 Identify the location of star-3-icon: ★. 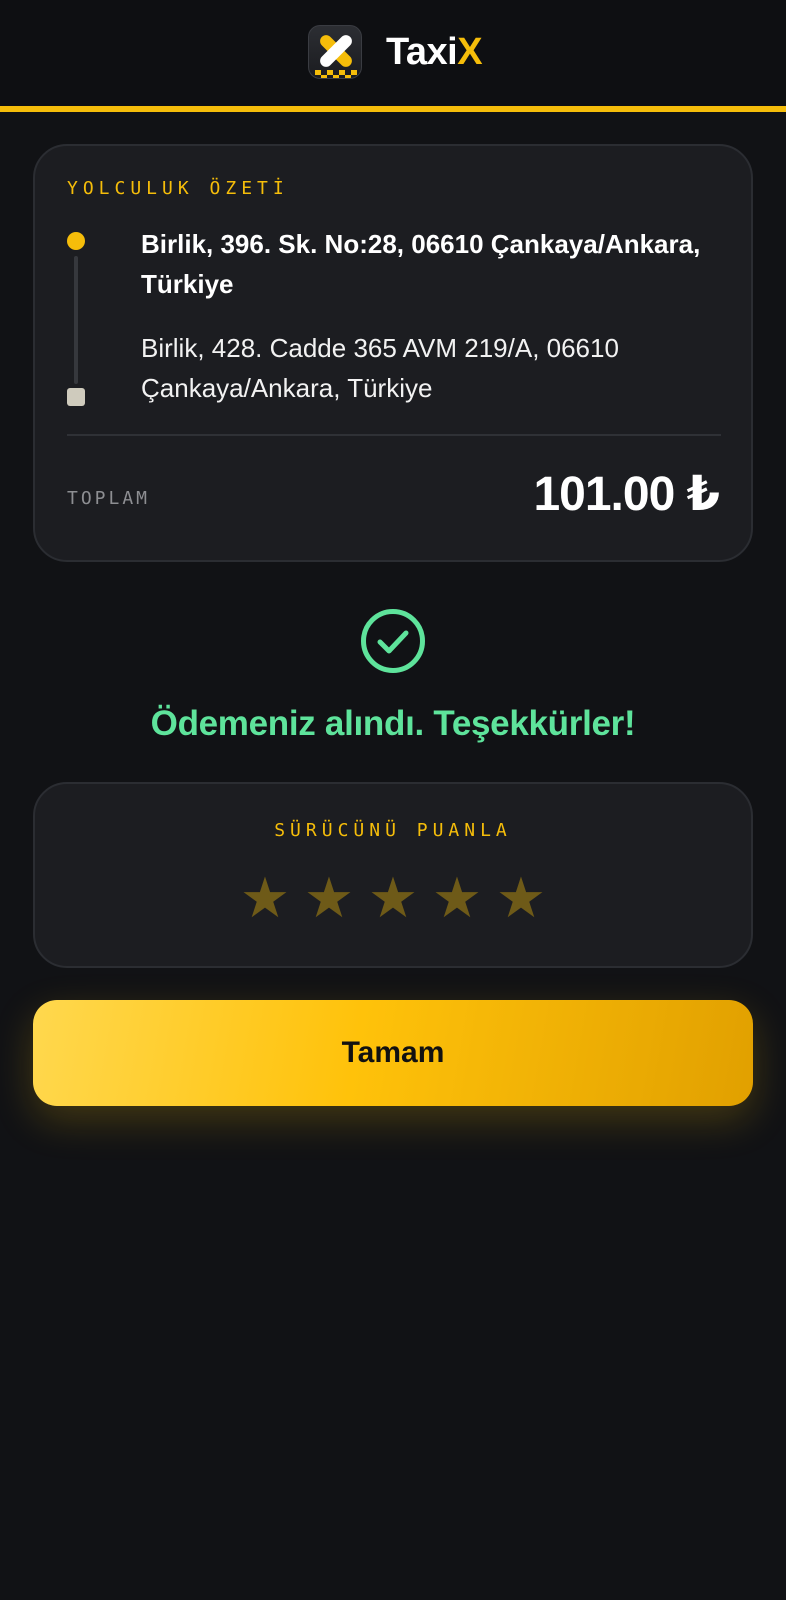
(393, 898).